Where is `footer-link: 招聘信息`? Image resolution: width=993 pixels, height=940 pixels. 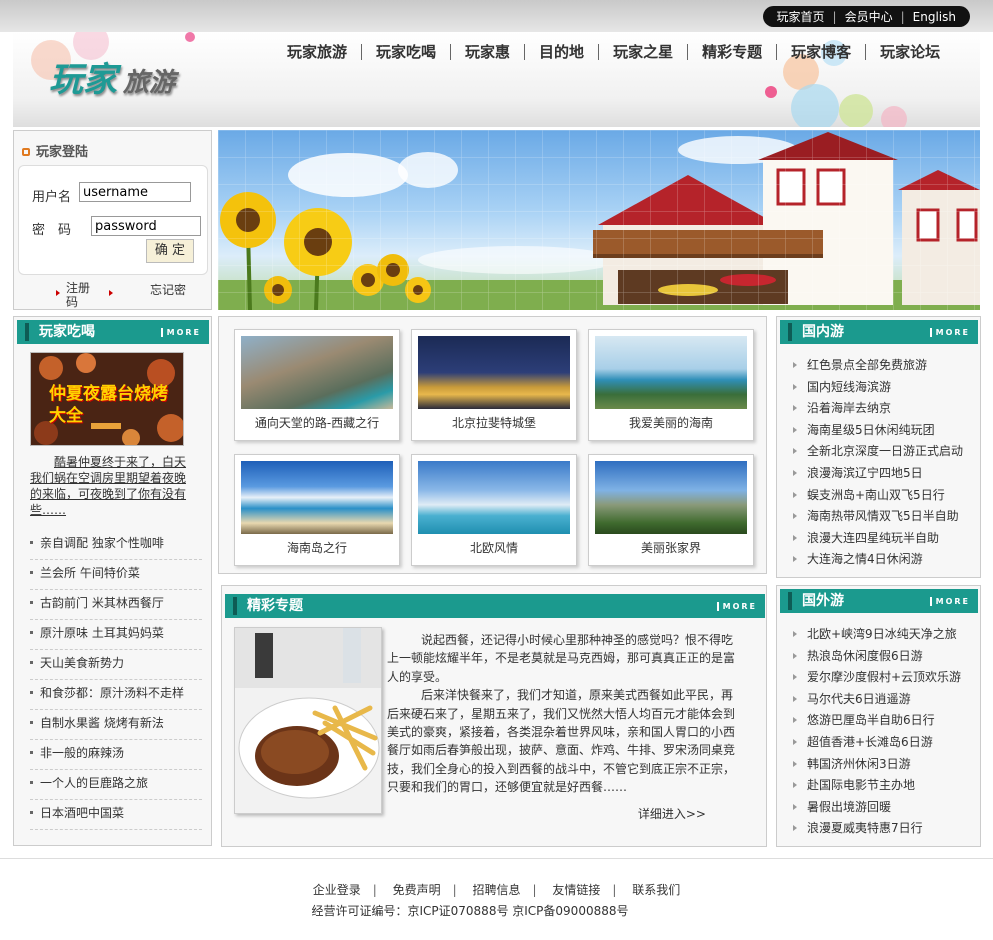 footer-link: 招聘信息 is located at coordinates (496, 889).